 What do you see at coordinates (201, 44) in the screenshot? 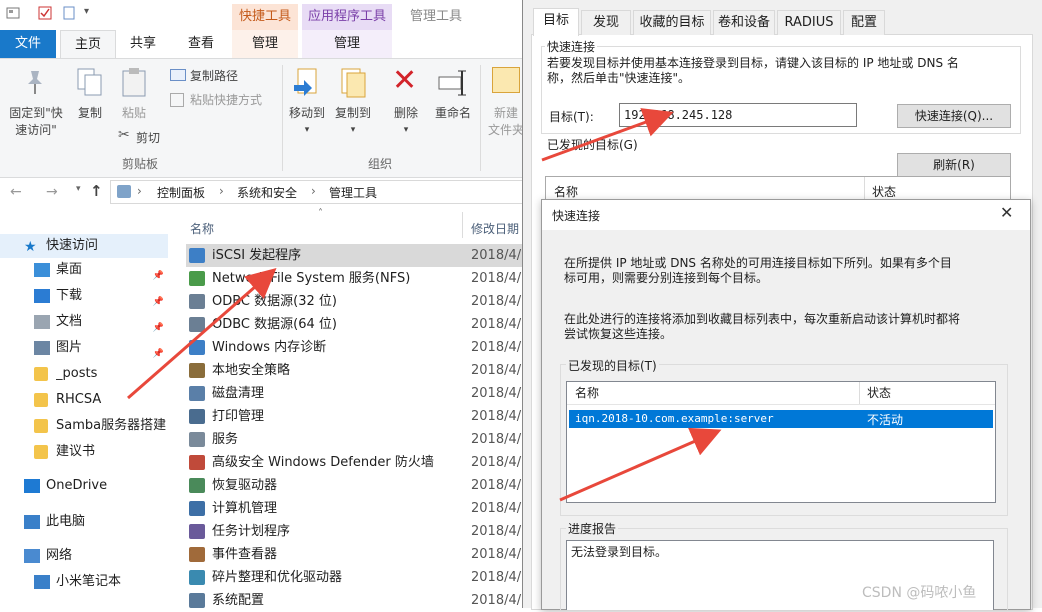
I see `tab-view: 查看` at bounding box center [201, 44].